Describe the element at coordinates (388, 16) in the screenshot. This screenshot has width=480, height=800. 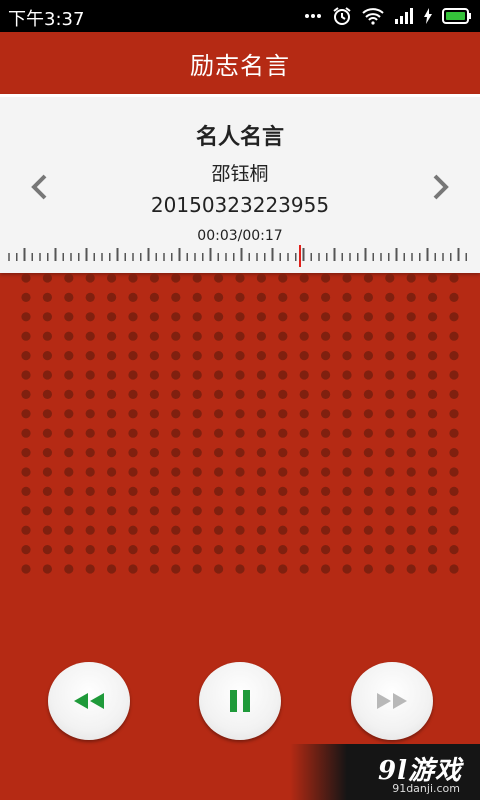
I see `status-icons` at that location.